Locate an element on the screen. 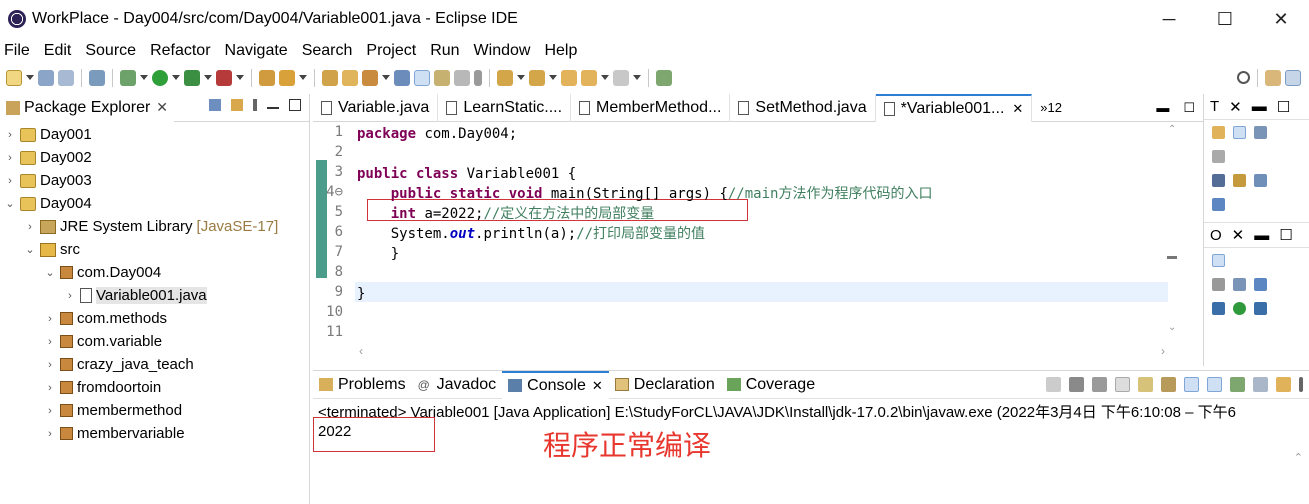 The image size is (1309, 504). save-icon is located at coordinates (46, 77).